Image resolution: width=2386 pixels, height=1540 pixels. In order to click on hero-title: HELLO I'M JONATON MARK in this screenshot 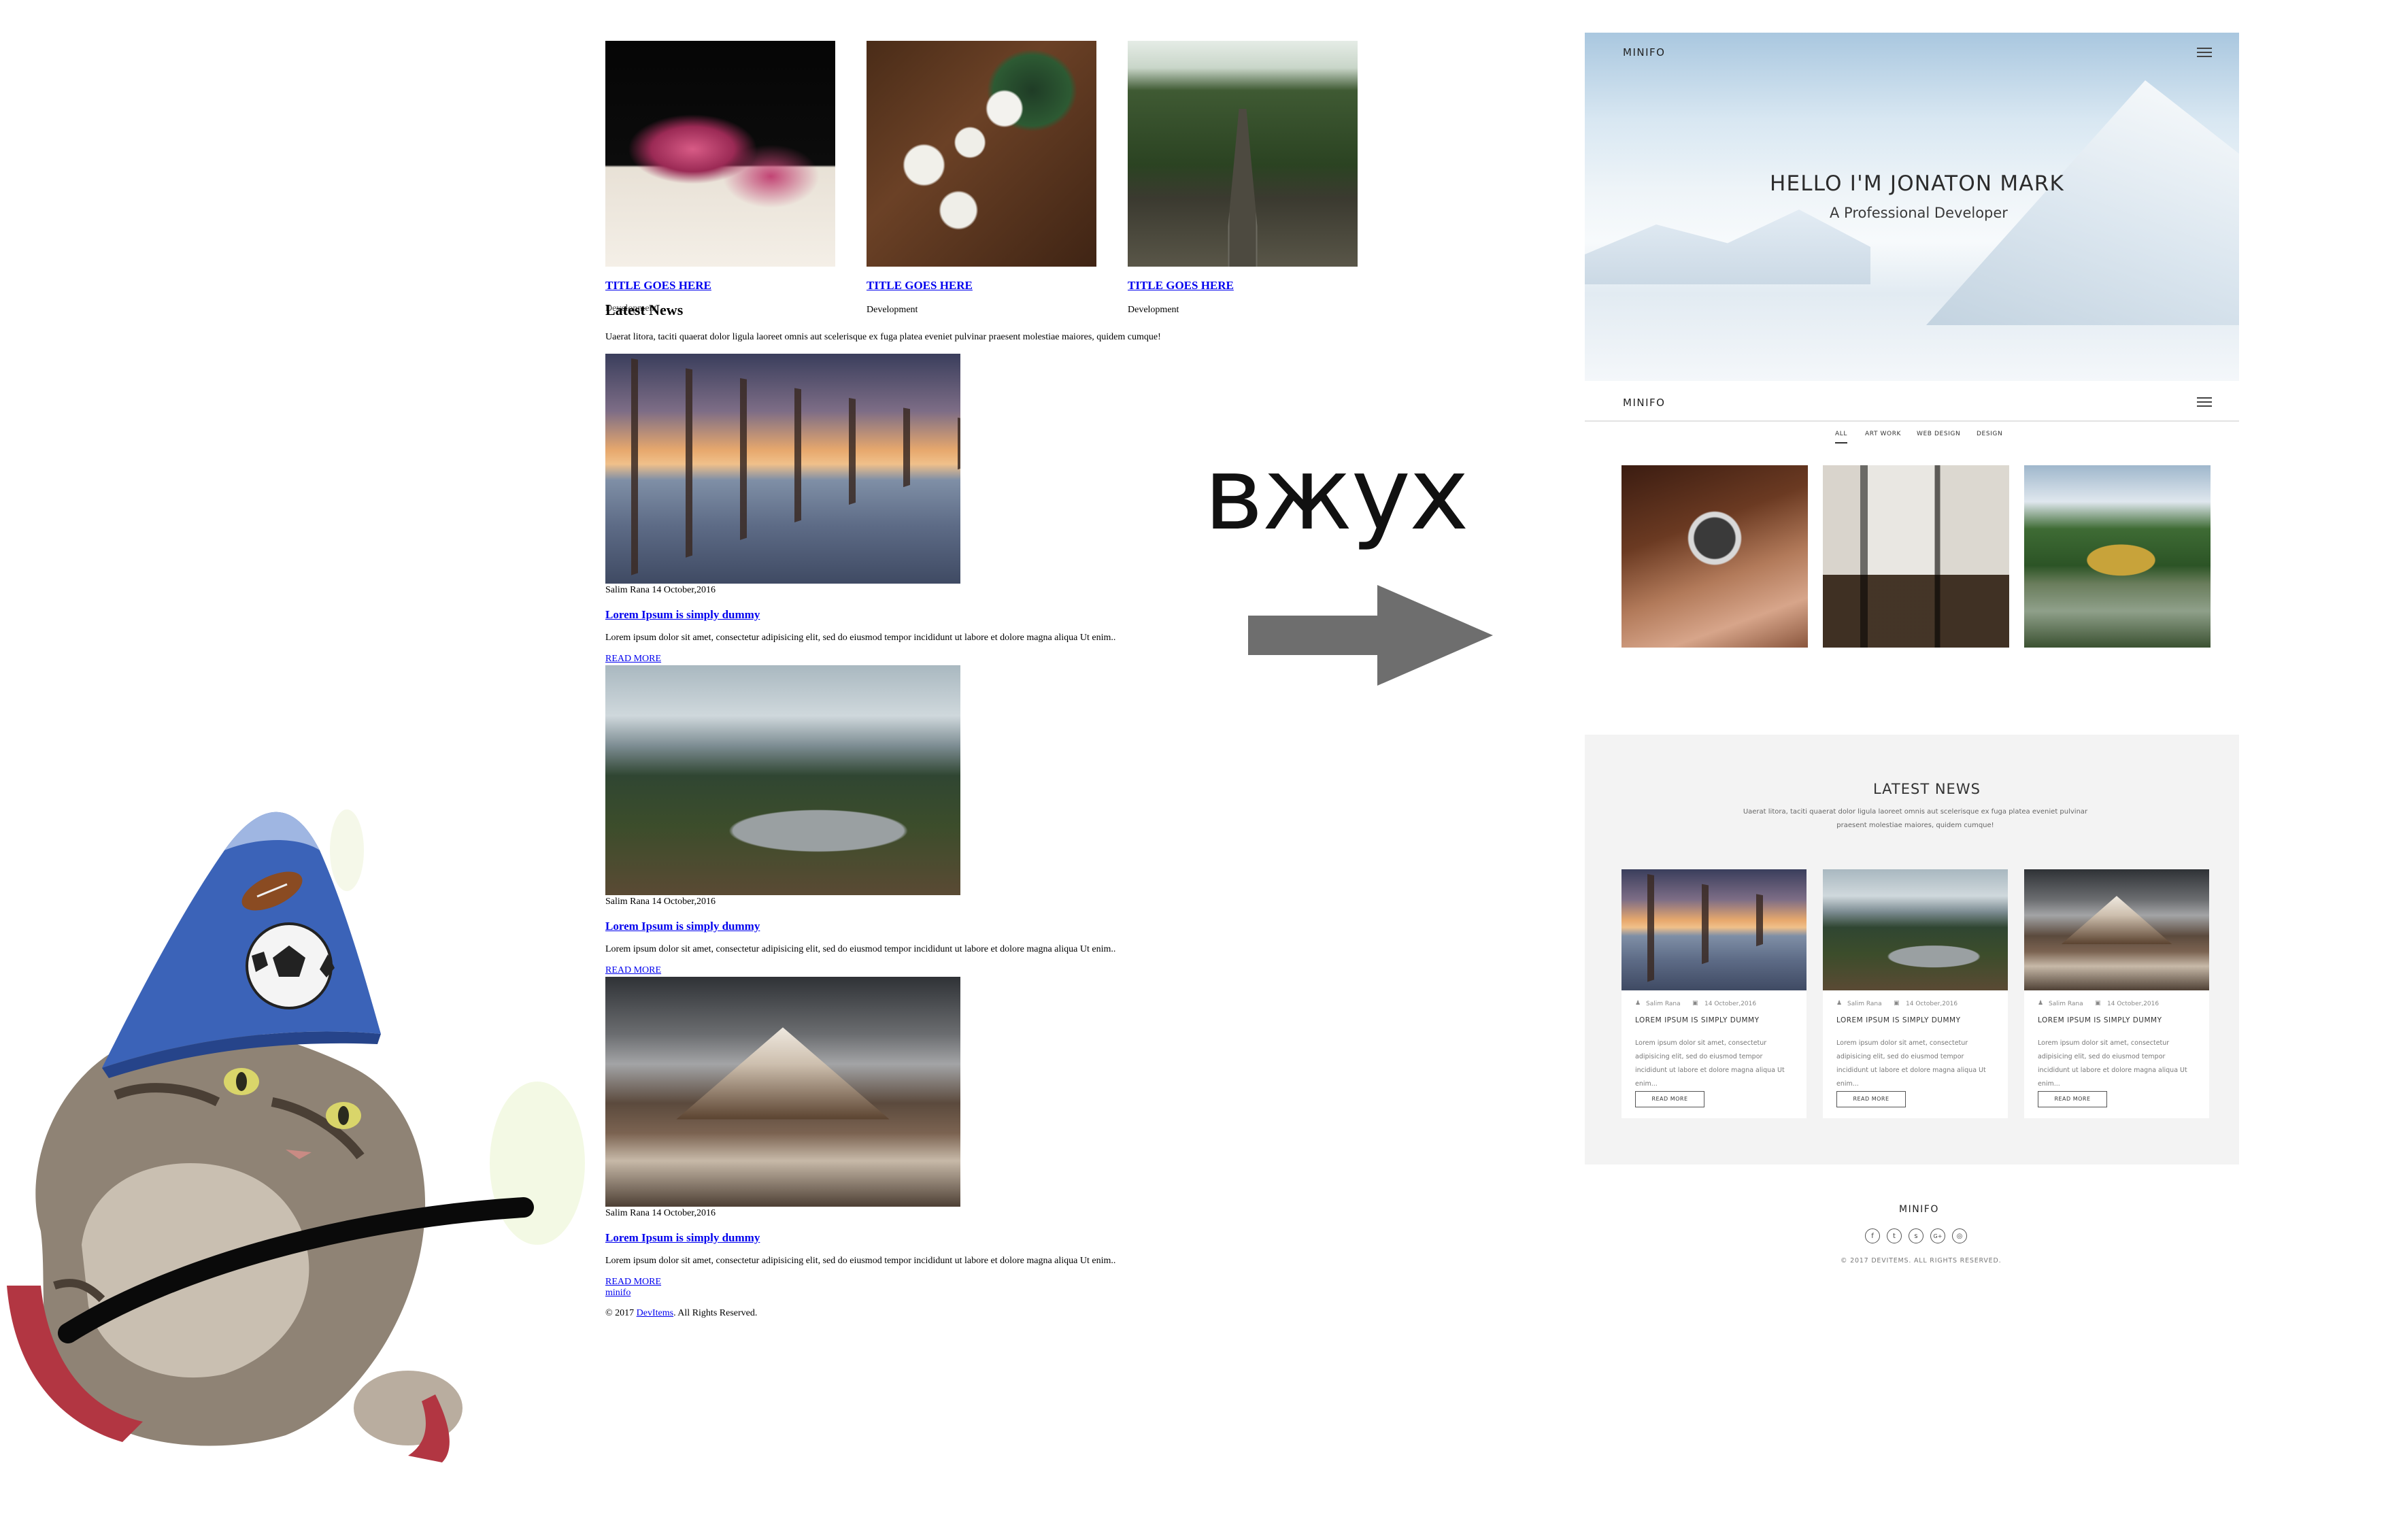, I will do `click(1917, 183)`.